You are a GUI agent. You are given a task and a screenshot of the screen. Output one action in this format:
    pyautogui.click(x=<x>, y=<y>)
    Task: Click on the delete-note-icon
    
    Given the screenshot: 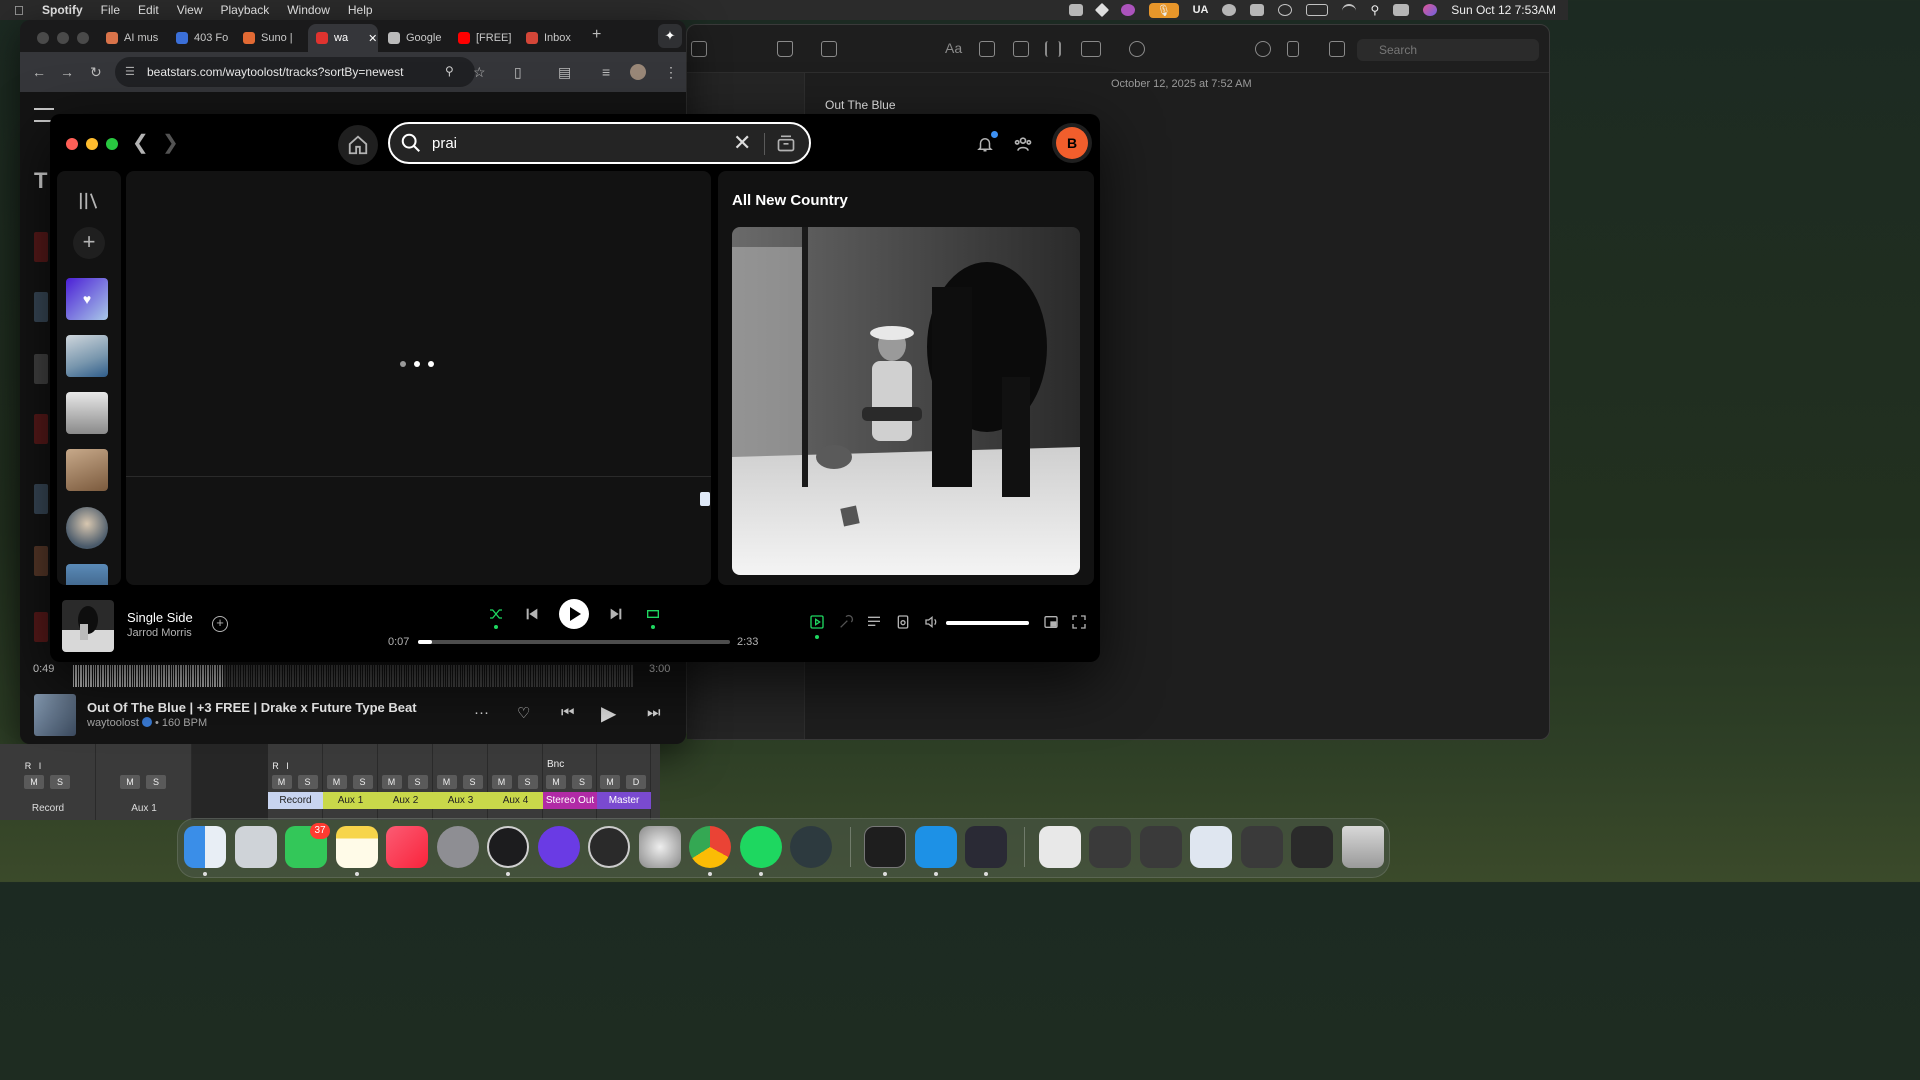 What is the action you would take?
    pyautogui.click(x=785, y=49)
    